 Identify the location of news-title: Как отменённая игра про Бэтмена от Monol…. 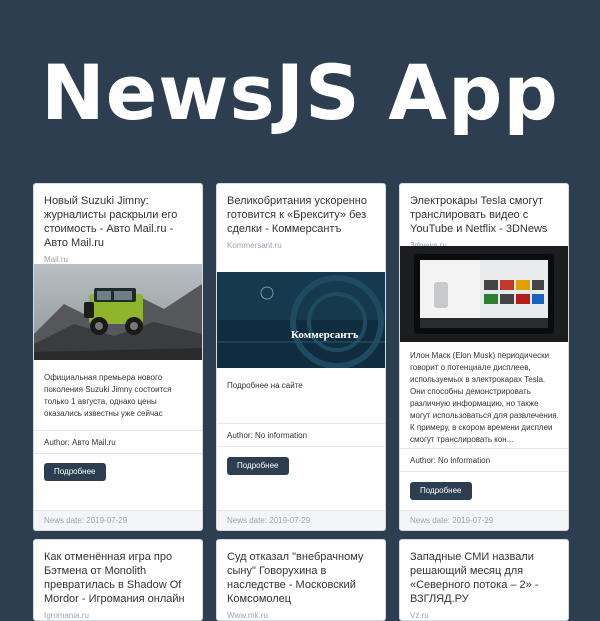
(118, 578).